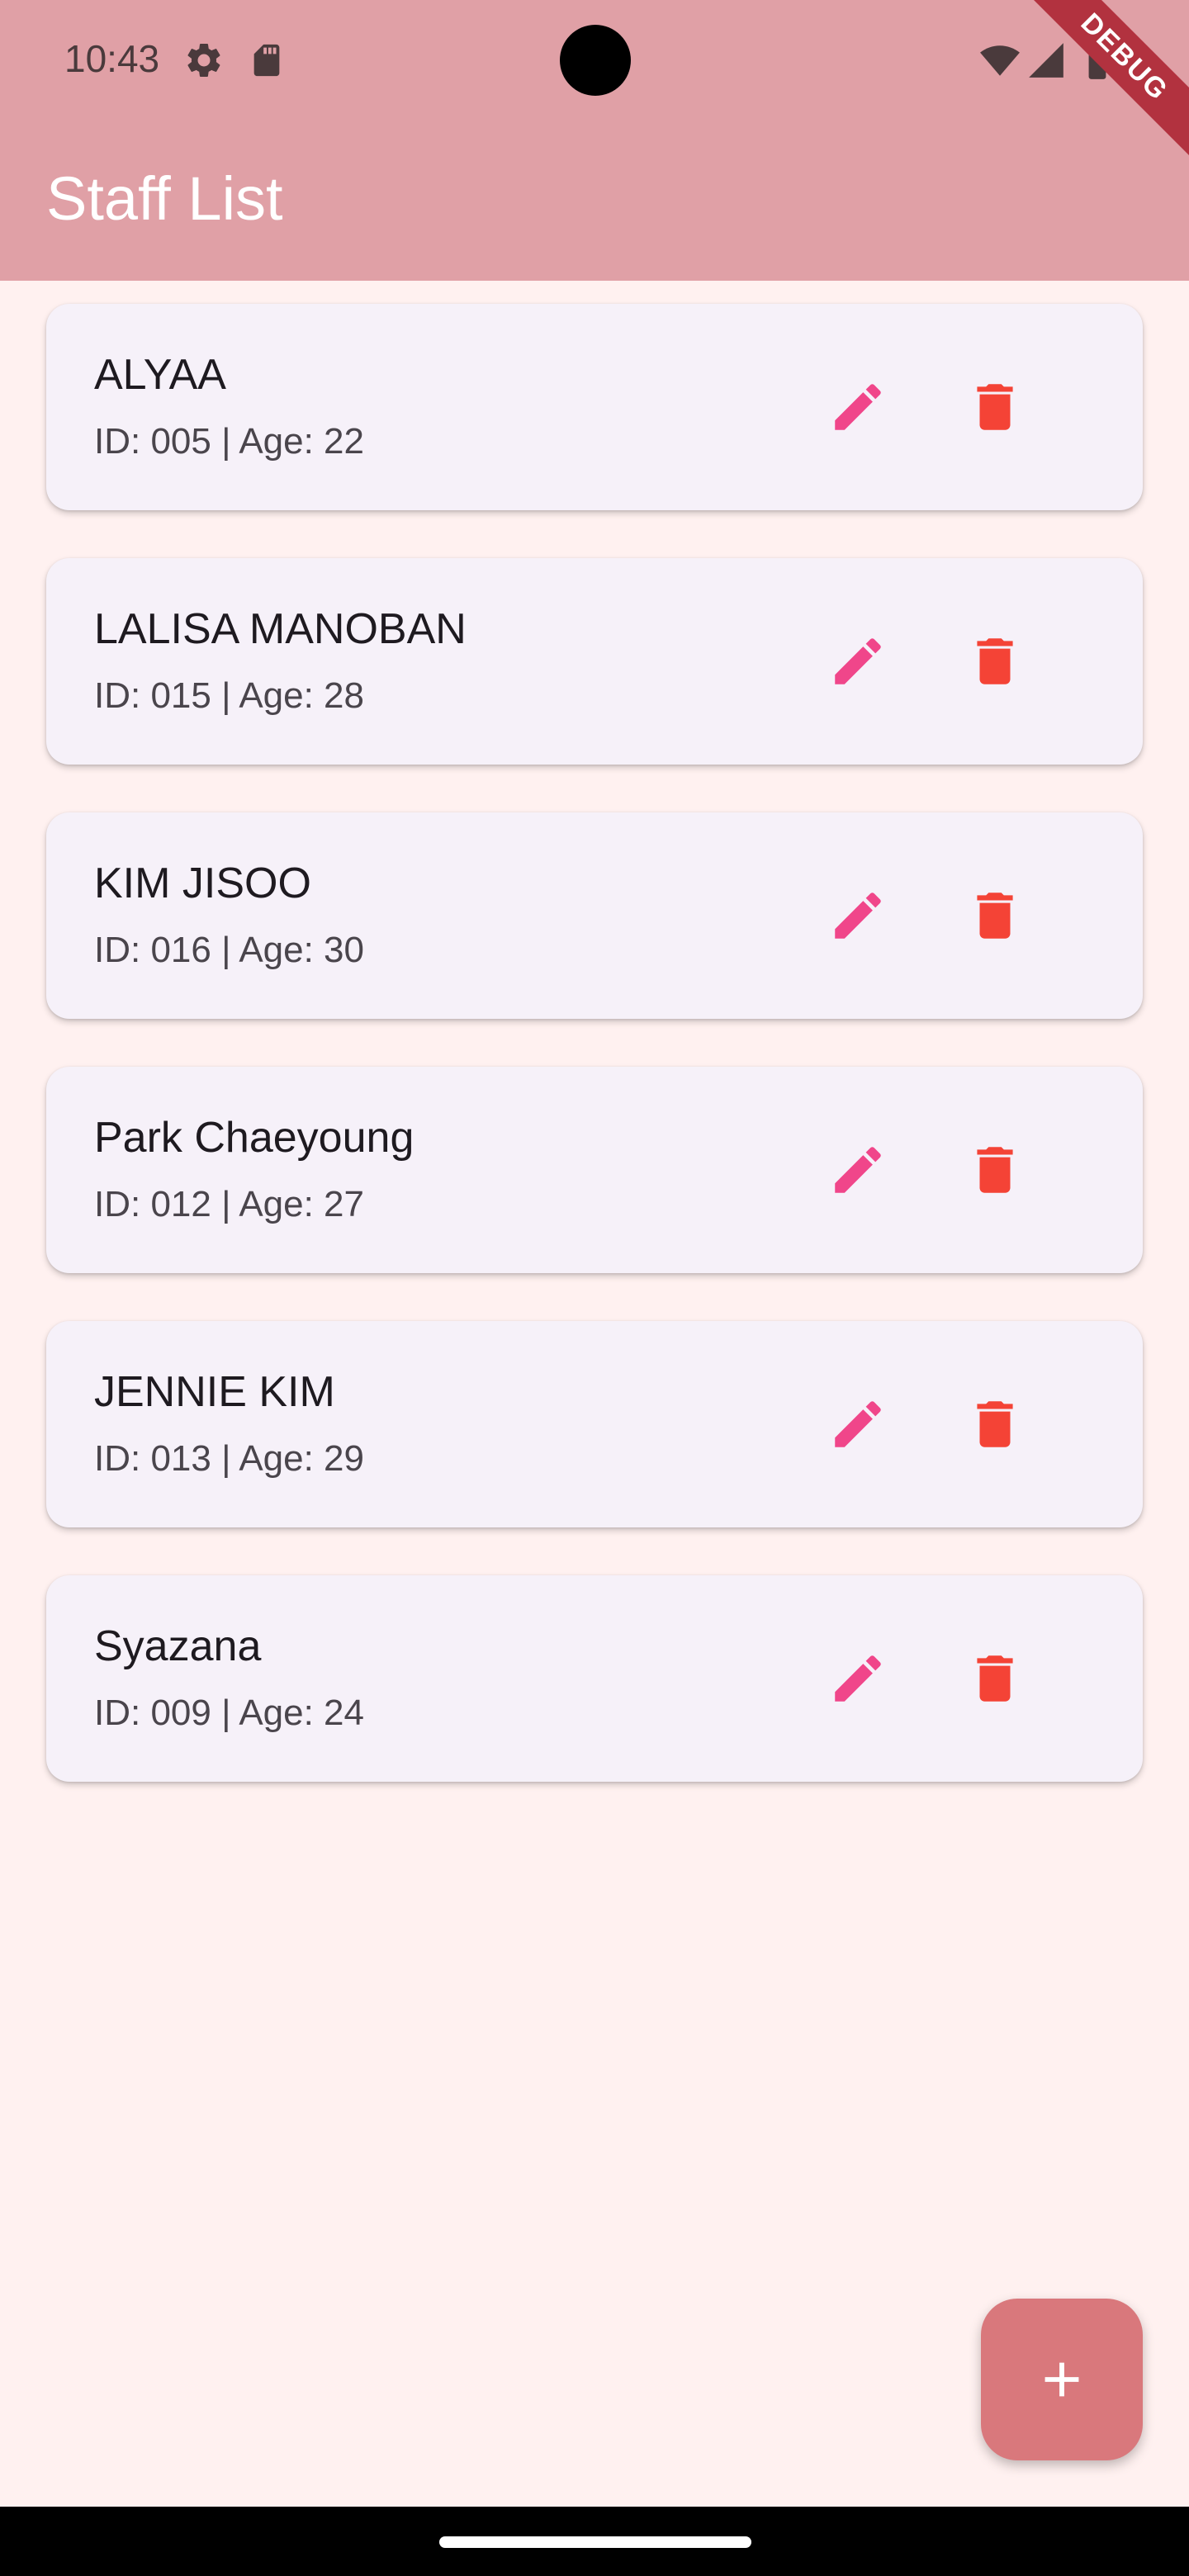 The image size is (1189, 2576). Describe the element at coordinates (1000, 62) in the screenshot. I see `wifi-icon` at that location.